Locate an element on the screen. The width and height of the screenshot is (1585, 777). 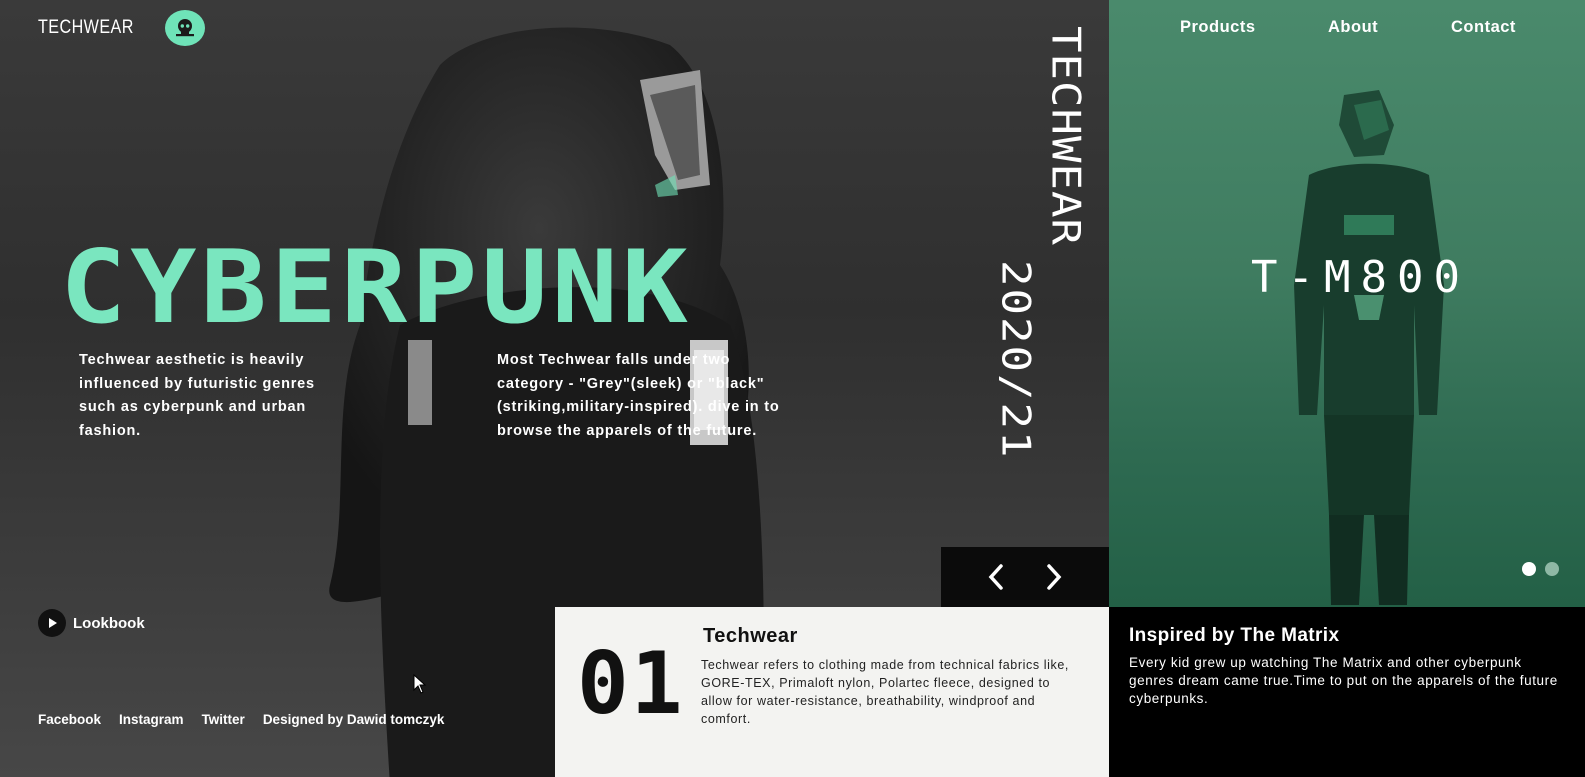
footer-link-instagram: Instagram is located at coordinates (151, 719).